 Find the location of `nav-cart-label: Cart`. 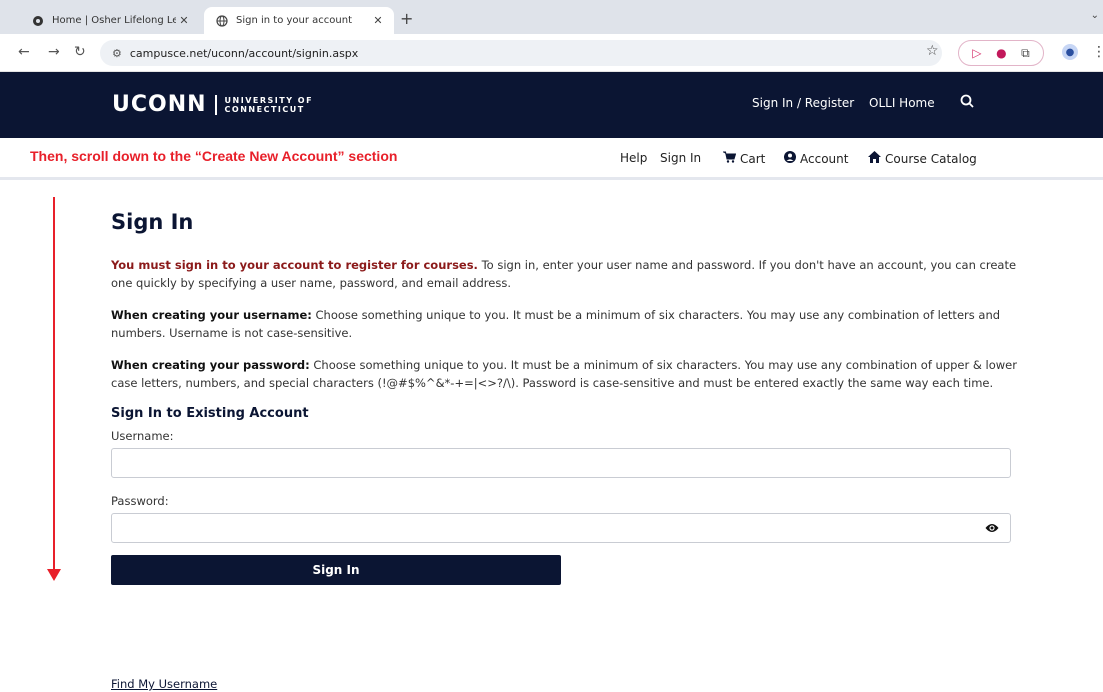

nav-cart-label: Cart is located at coordinates (753, 158).